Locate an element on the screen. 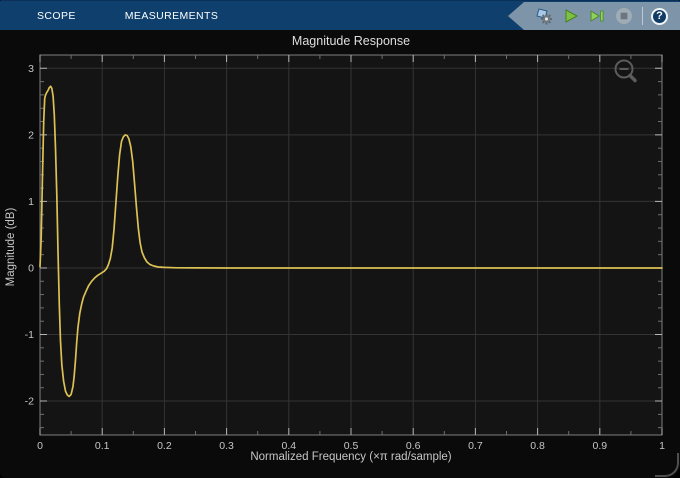 The height and width of the screenshot is (478, 680). quick-access-toolbar: ? is located at coordinates (594, 16).